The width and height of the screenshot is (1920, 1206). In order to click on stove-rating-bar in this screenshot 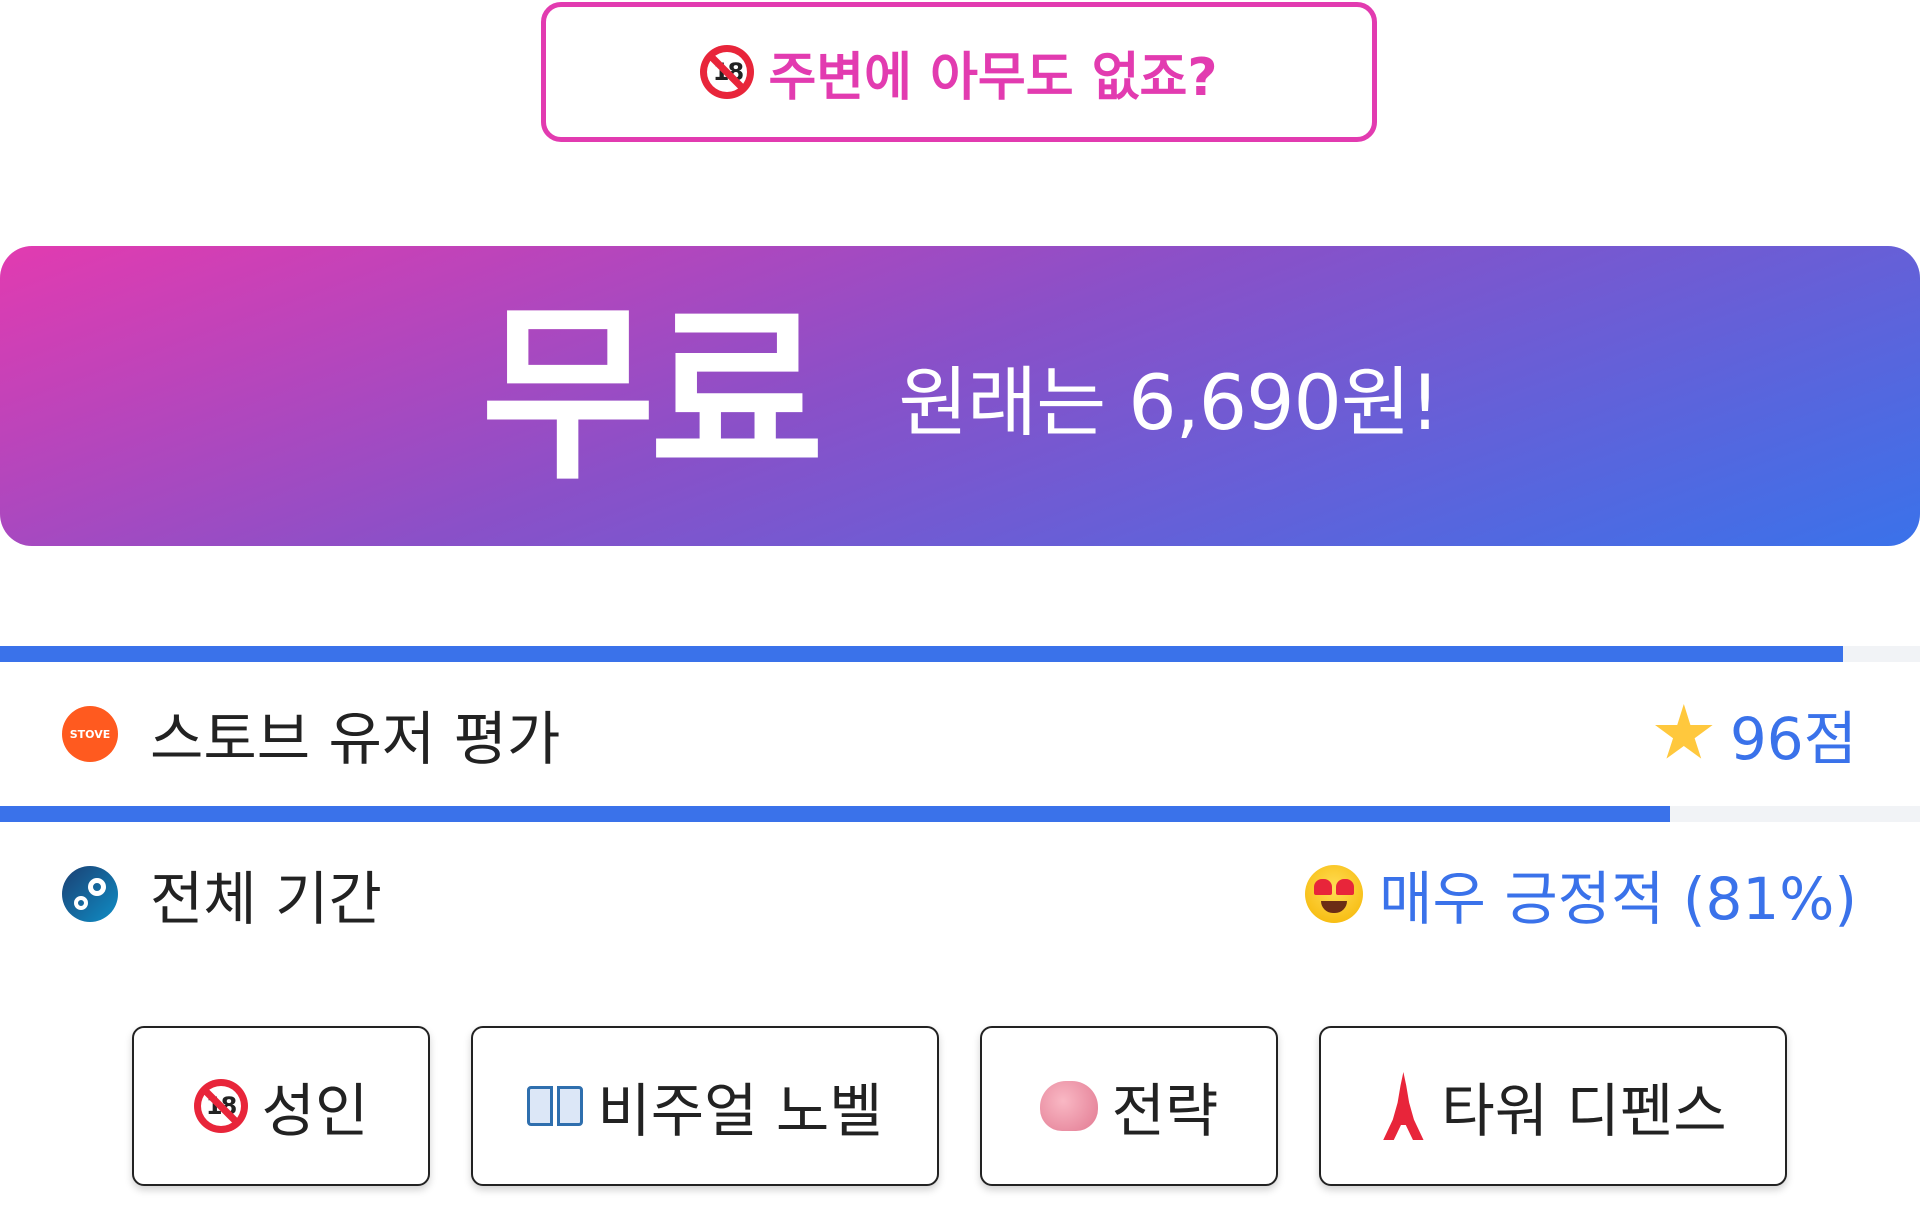, I will do `click(960, 654)`.